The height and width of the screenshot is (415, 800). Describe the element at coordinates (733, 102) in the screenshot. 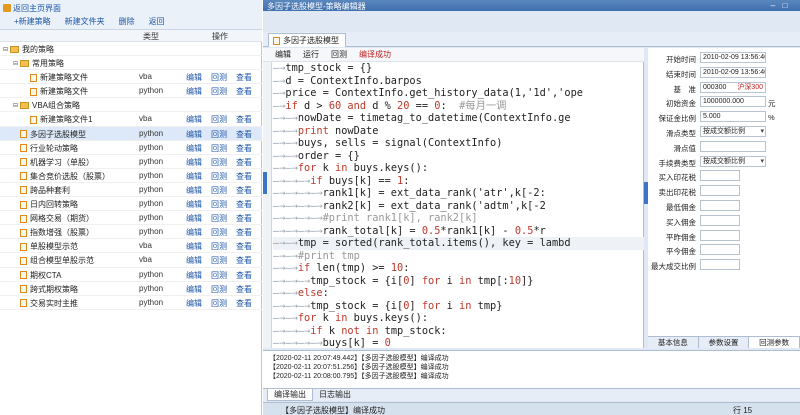

I see `param-input: 1000000.000` at that location.